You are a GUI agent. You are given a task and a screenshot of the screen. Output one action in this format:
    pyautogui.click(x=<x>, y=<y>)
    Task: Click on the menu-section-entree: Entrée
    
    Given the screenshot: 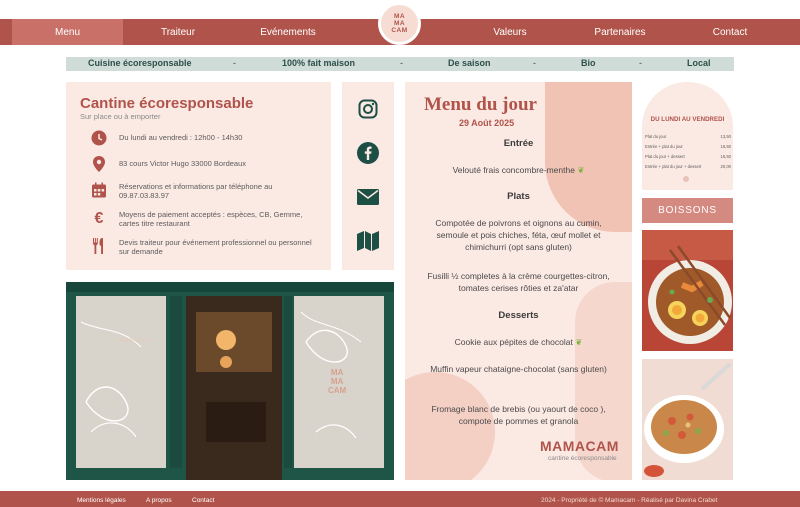 What is the action you would take?
    pyautogui.click(x=518, y=143)
    